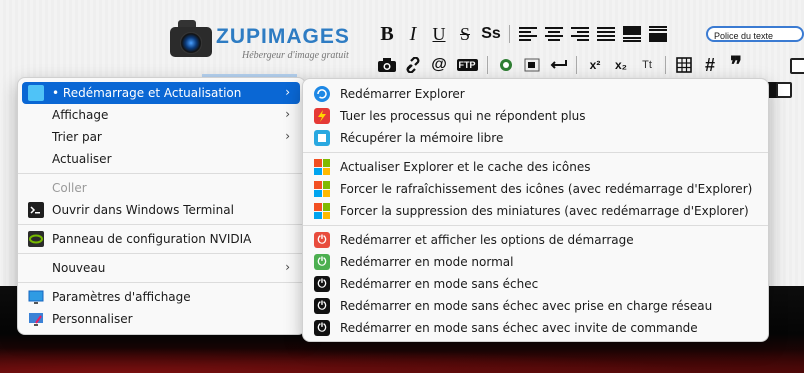 The height and width of the screenshot is (373, 804). Describe the element at coordinates (621, 65) in the screenshot. I see `subscript-button: x₂` at that location.